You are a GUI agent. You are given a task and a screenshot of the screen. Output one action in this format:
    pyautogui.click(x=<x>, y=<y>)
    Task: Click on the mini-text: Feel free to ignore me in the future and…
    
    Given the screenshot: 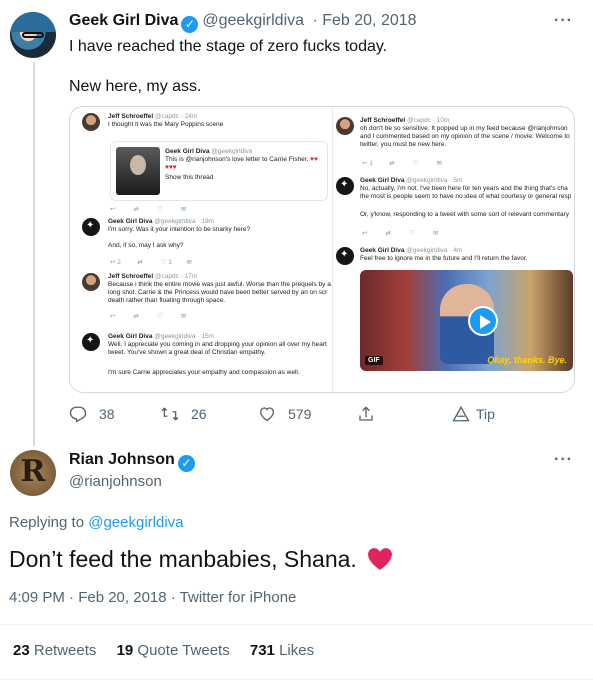 What is the action you would take?
    pyautogui.click(x=444, y=258)
    